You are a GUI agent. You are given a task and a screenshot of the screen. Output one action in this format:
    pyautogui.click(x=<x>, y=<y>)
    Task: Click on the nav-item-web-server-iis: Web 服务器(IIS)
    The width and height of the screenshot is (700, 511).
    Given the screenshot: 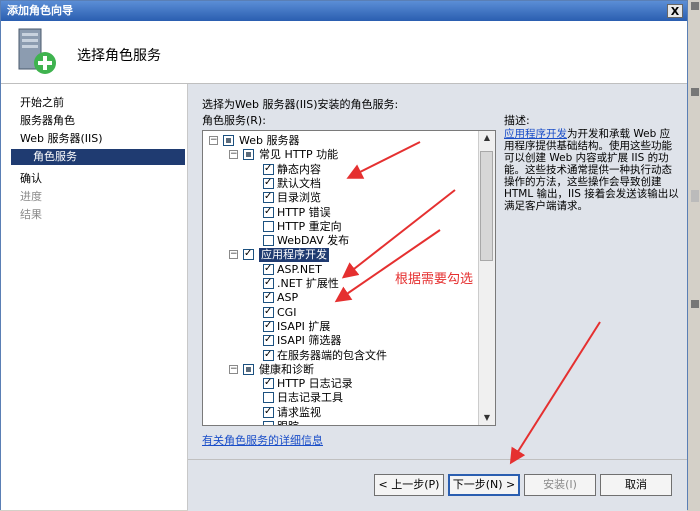 What is the action you would take?
    pyautogui.click(x=61, y=138)
    